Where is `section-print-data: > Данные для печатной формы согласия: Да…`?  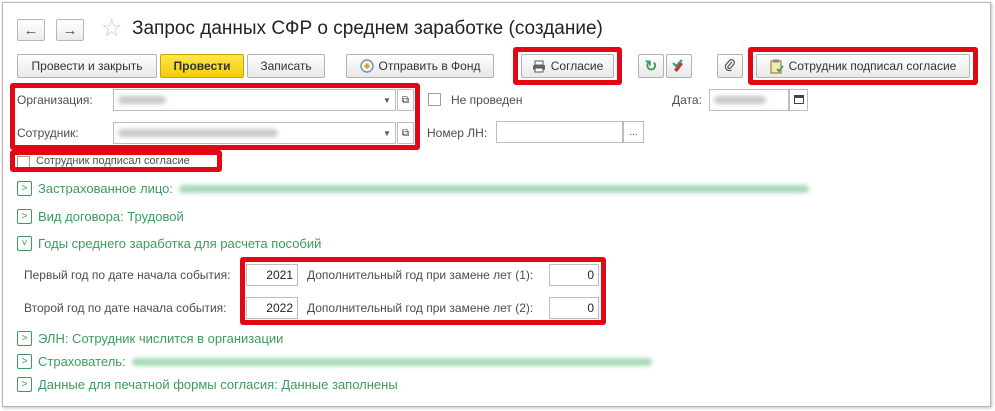 section-print-data: > Данные для печатной формы согласия: Да… is located at coordinates (207, 384).